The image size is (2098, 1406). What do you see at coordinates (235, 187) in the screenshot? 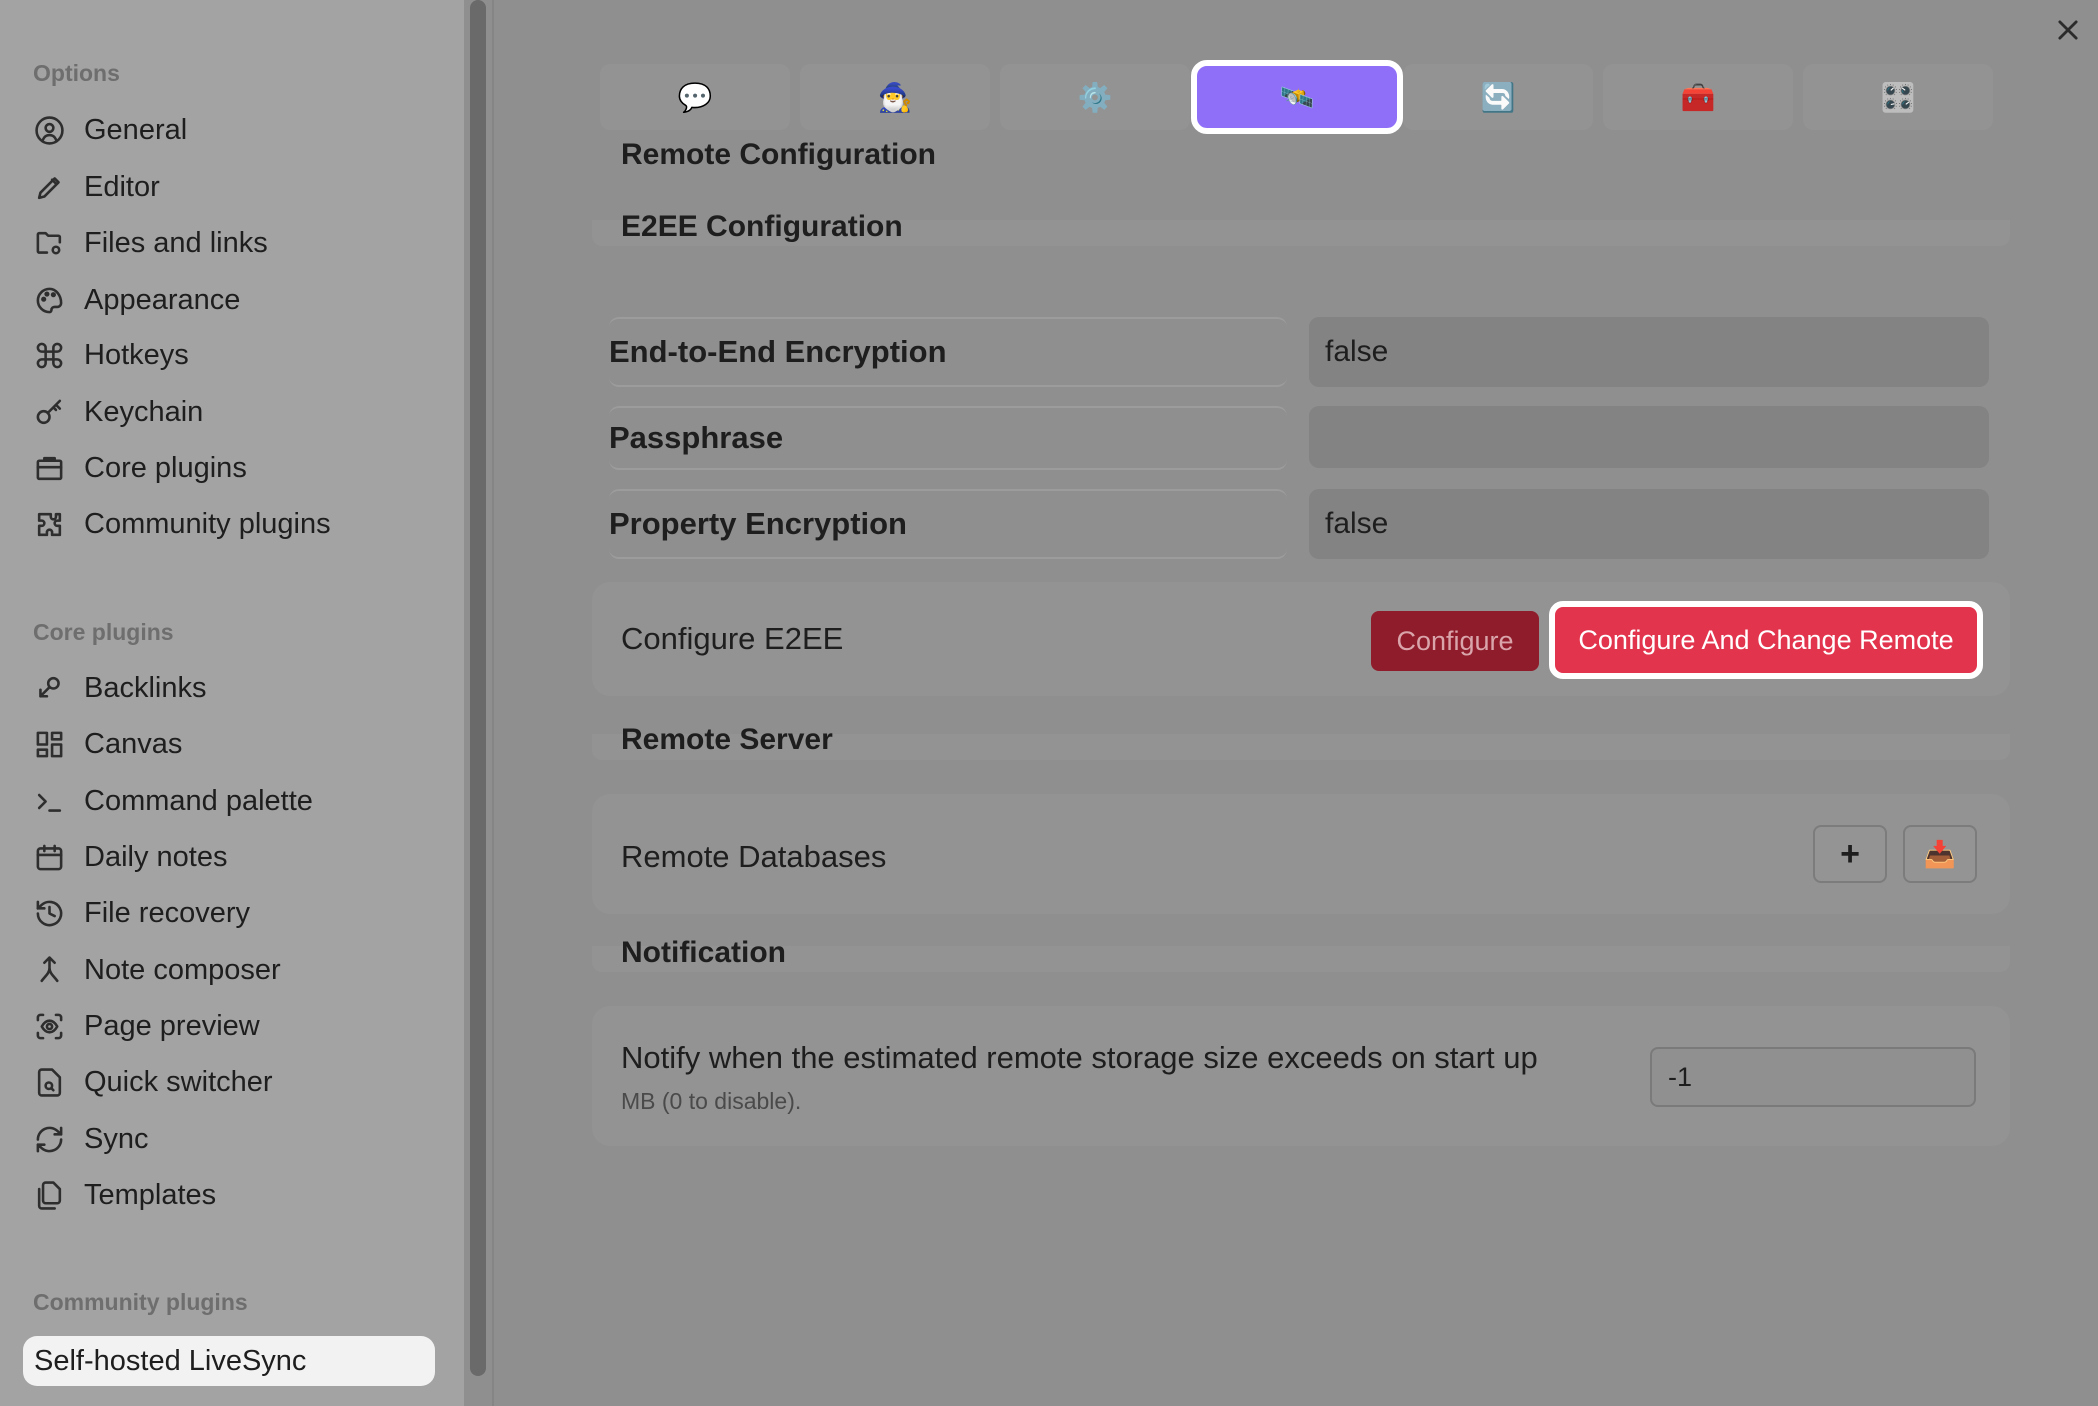
I see `sidebar-item-editor: Editor` at bounding box center [235, 187].